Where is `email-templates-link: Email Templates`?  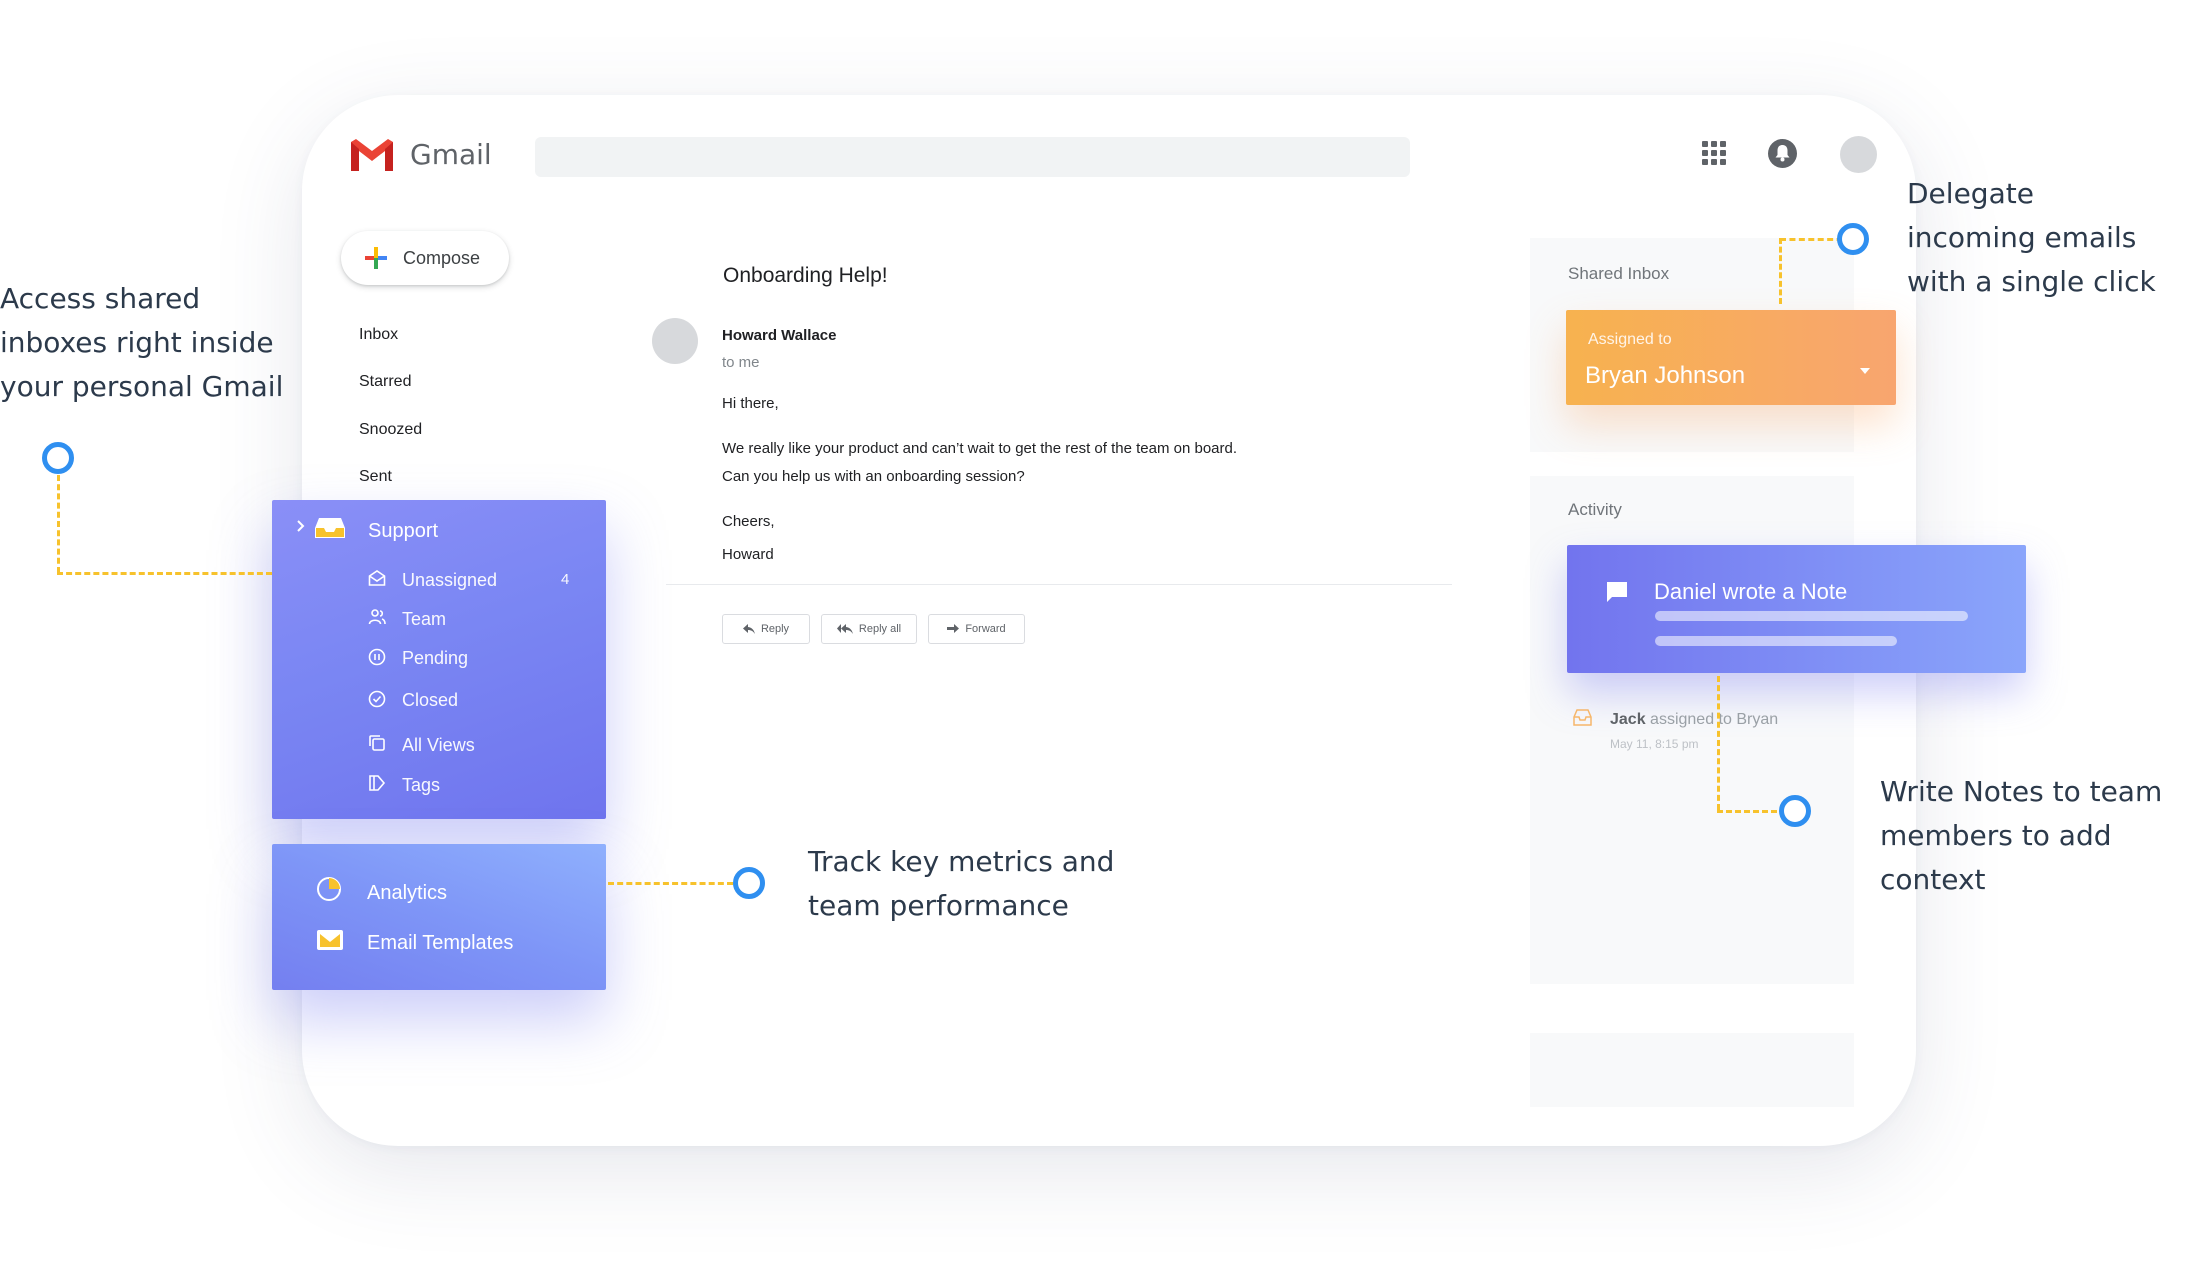 email-templates-link: Email Templates is located at coordinates (440, 943).